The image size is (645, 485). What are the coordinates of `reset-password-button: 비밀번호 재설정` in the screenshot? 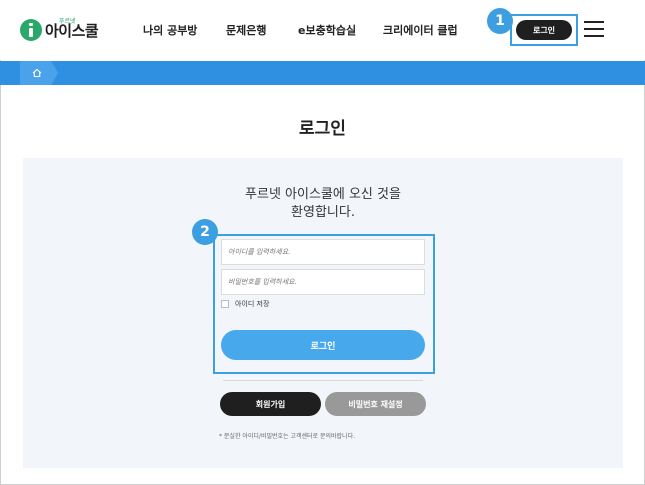 It's located at (375, 404).